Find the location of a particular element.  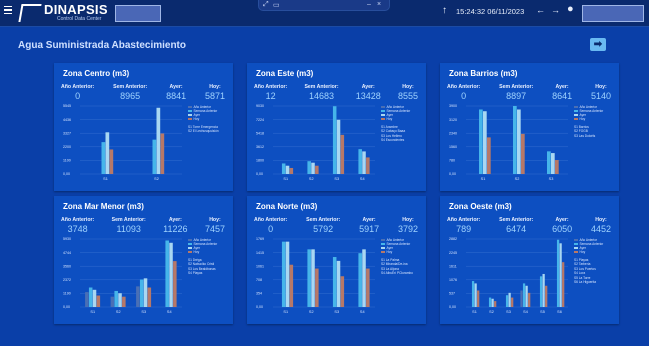

user-redacted-box is located at coordinates (613, 13).